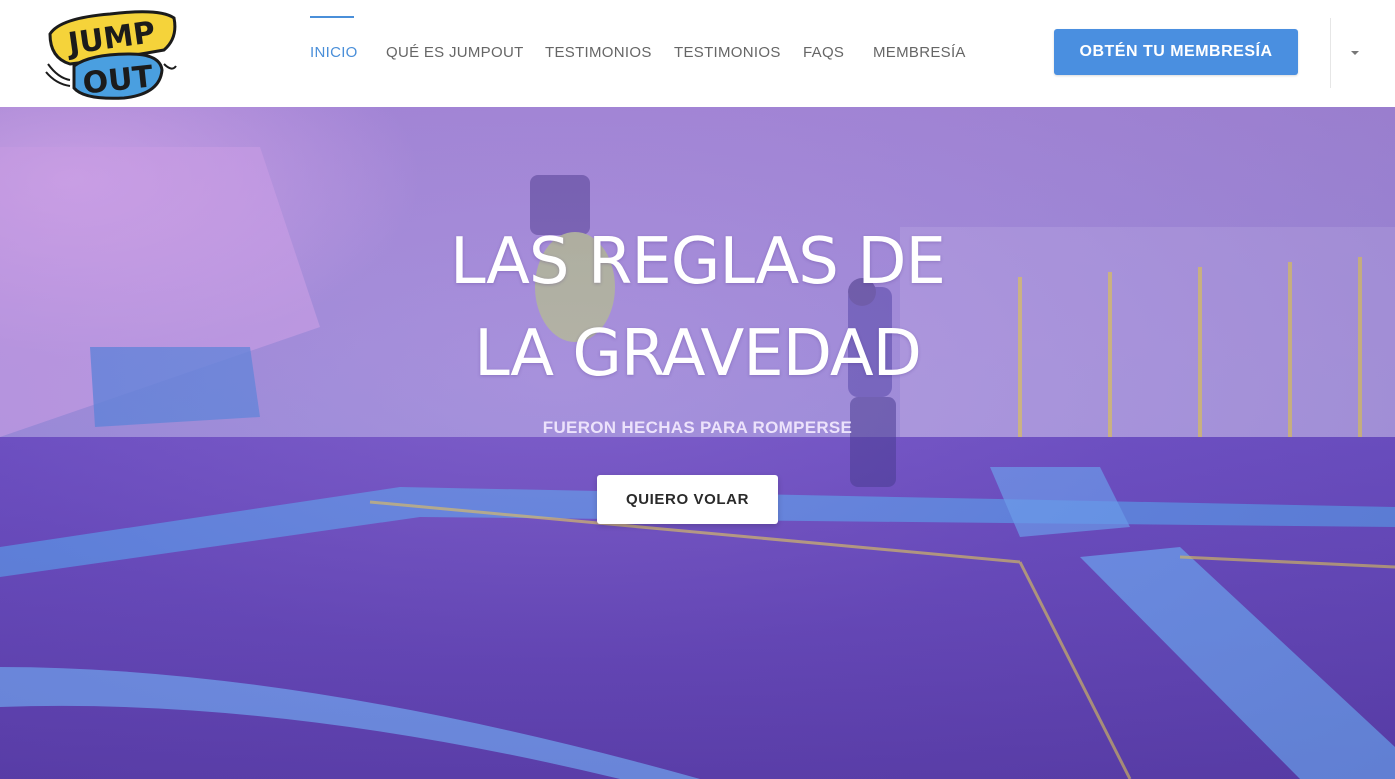  Describe the element at coordinates (697, 427) in the screenshot. I see `hero-subtitle: FUERON HECHAS PARA ROMPERSE` at that location.